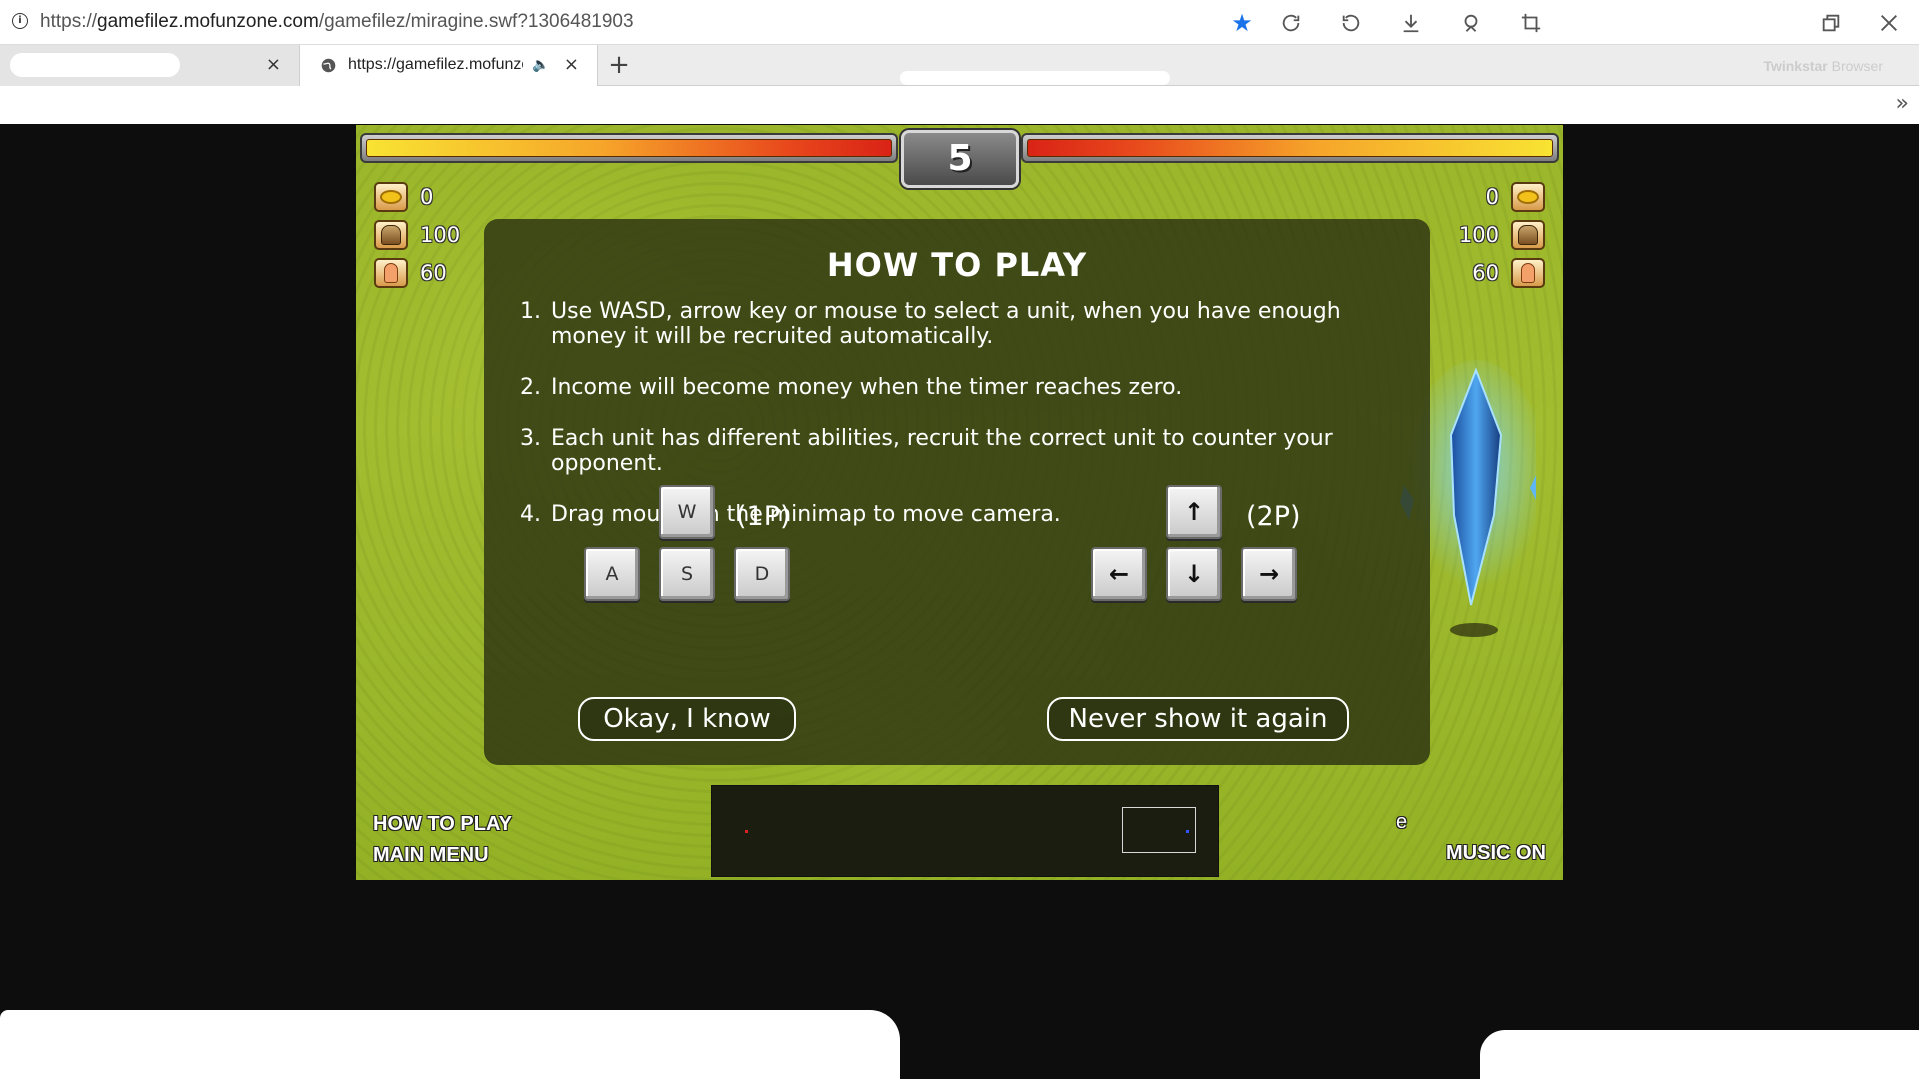  I want to click on key-a: A, so click(612, 574).